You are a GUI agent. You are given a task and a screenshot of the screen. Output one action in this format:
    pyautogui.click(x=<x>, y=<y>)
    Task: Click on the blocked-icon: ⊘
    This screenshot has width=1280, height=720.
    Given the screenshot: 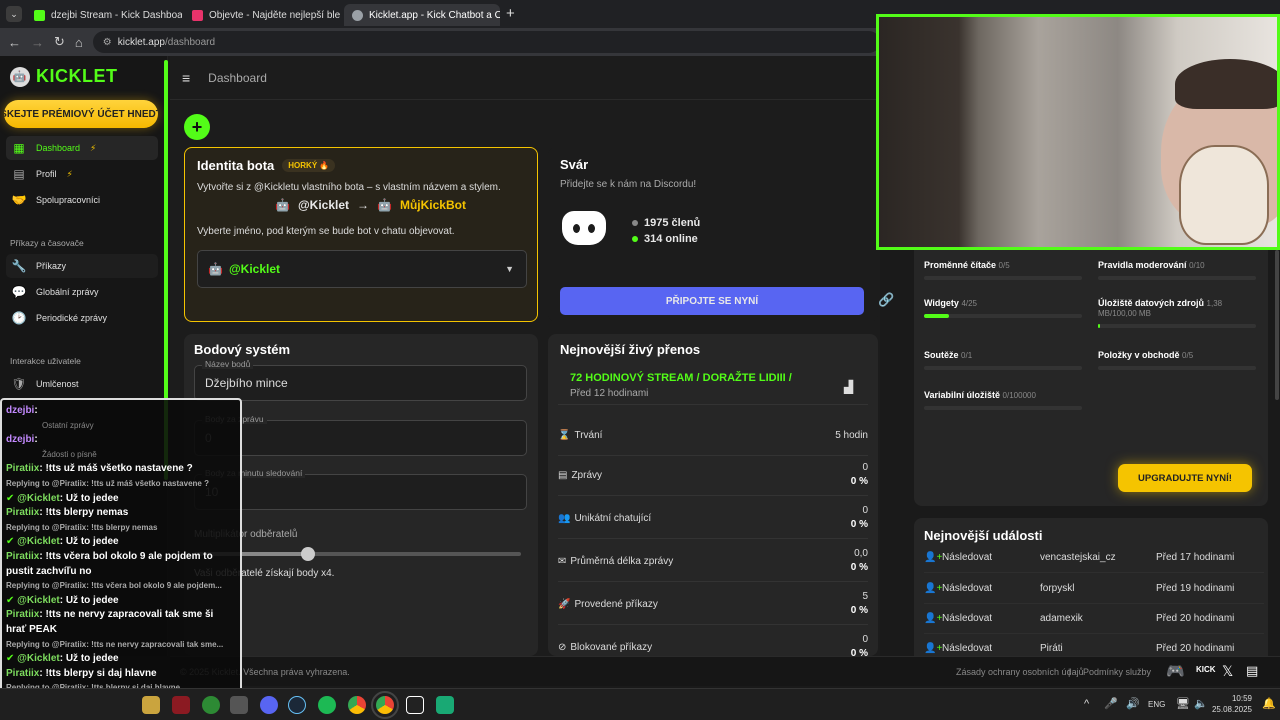 What is the action you would take?
    pyautogui.click(x=562, y=647)
    